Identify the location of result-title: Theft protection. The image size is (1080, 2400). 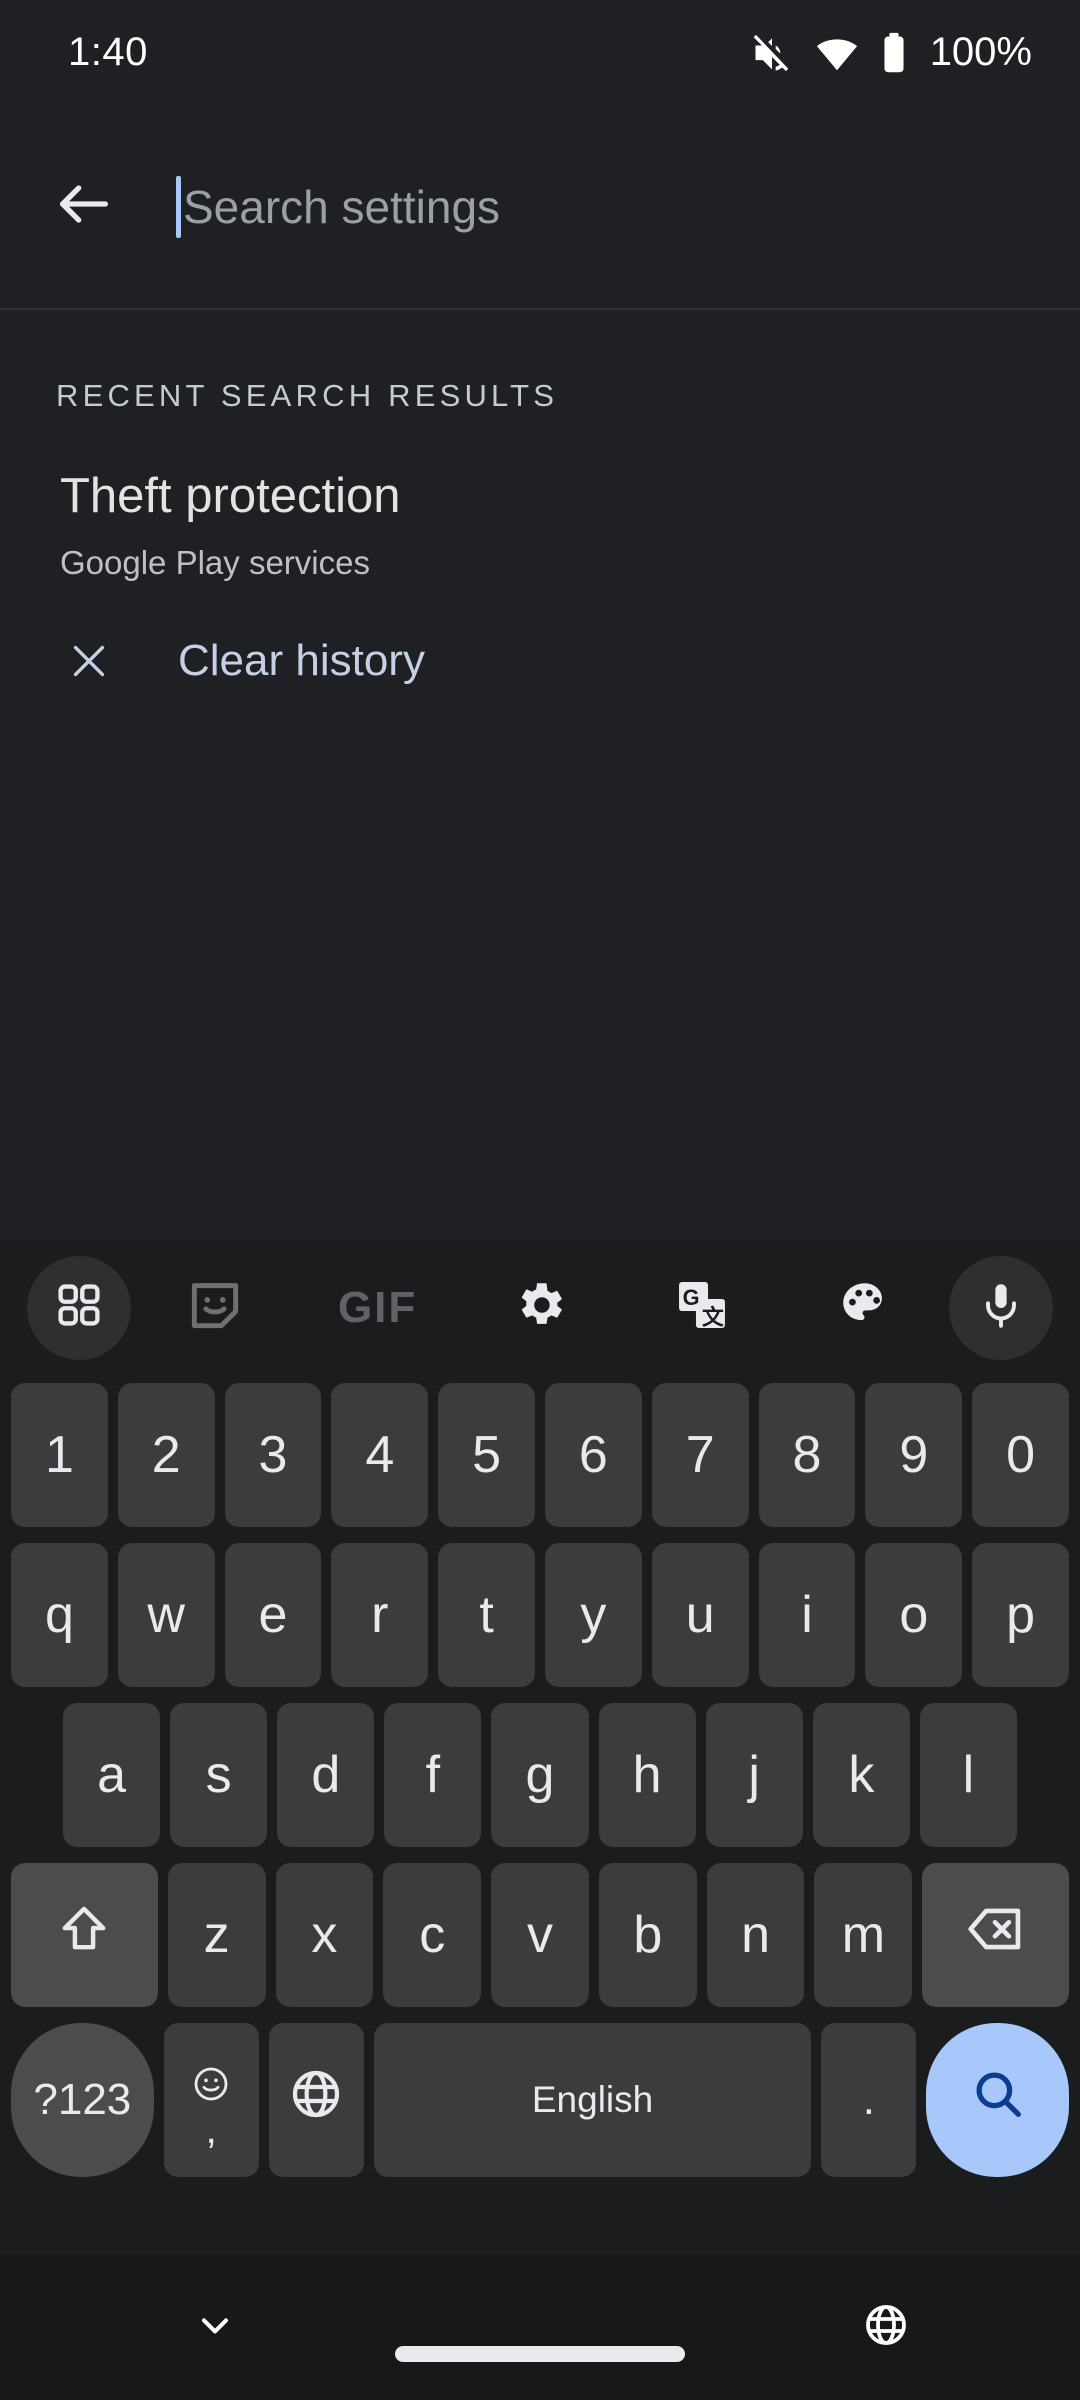
(230, 496).